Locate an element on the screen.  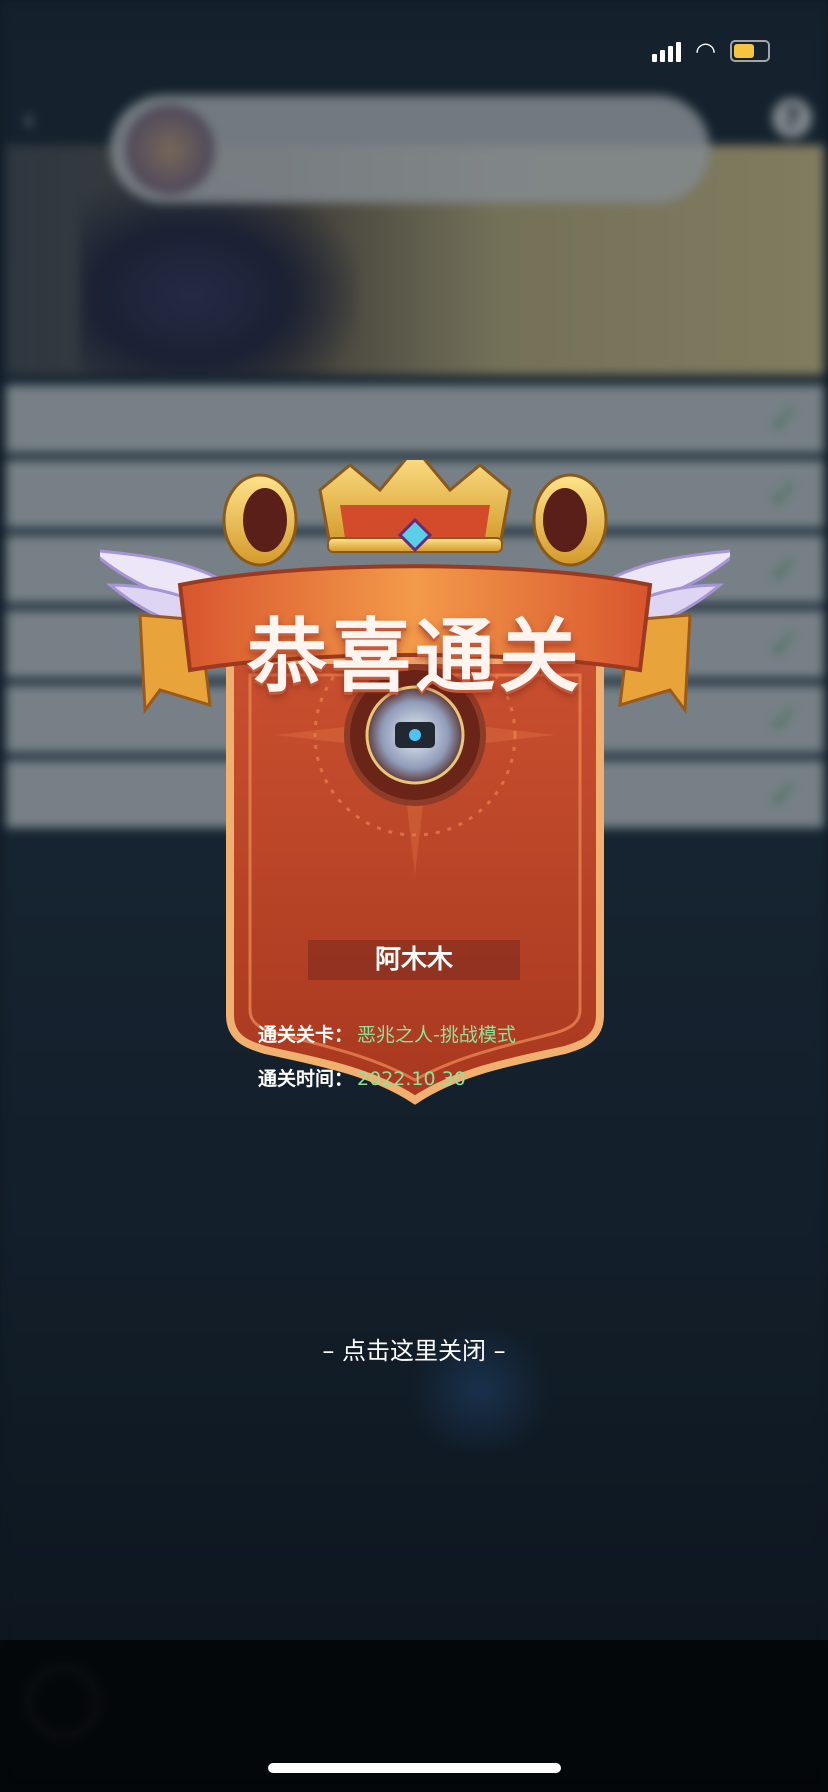
close-button: – 点击这里关闭 – is located at coordinates (414, 1348).